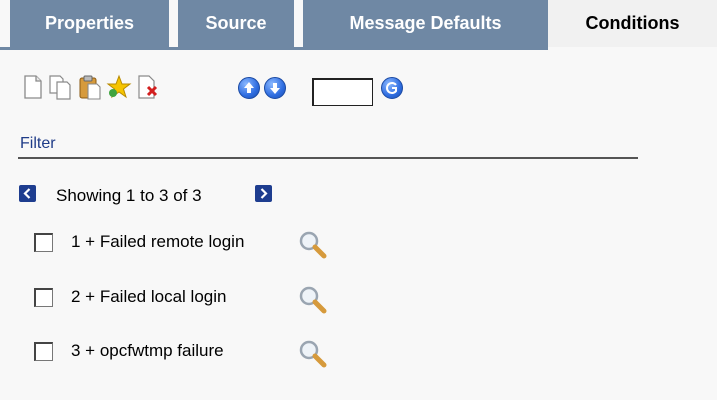 This screenshot has width=717, height=400. Describe the element at coordinates (236, 23) in the screenshot. I see `tab-source: Source` at that location.